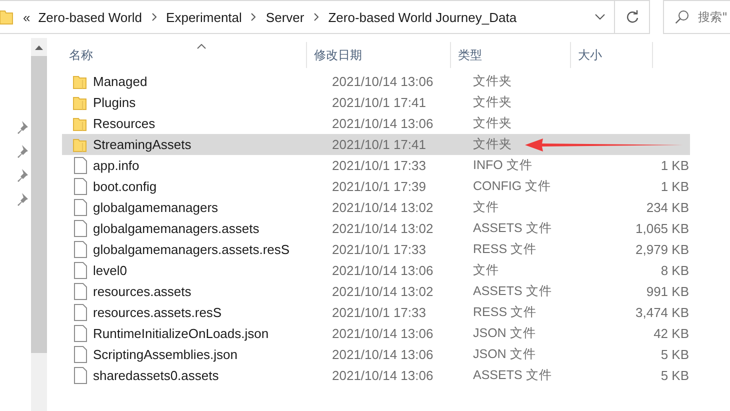 The height and width of the screenshot is (411, 730). I want to click on address-bar: « Zero-based World Experimental Server Zero-based World Journey_Data, so click(307, 17).